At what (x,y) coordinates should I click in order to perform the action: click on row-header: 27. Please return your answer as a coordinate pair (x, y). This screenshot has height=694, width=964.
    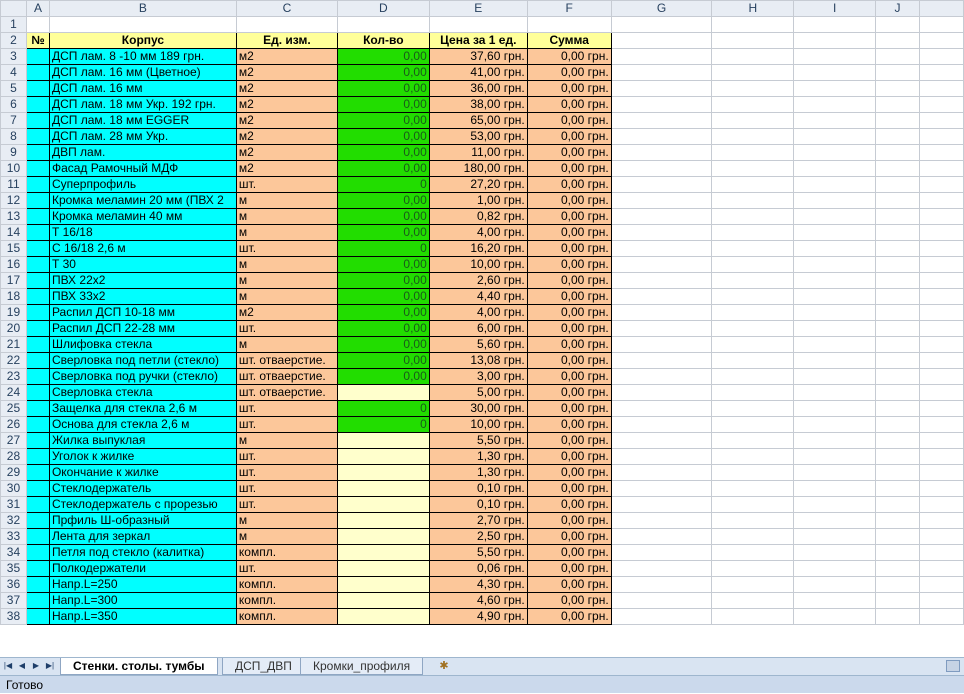
    Looking at the image, I should click on (13, 440).